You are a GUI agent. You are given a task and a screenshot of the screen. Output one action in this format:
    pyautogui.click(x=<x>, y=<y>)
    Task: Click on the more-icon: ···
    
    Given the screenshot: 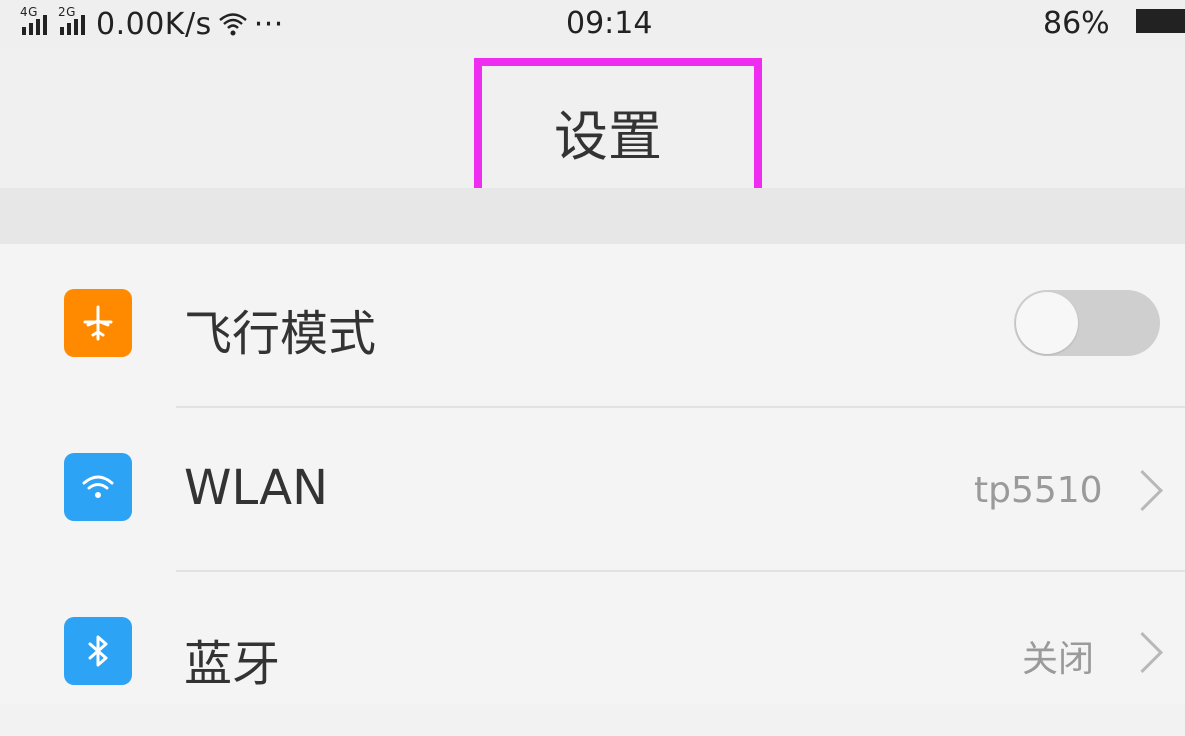 What is the action you would take?
    pyautogui.click(x=268, y=24)
    